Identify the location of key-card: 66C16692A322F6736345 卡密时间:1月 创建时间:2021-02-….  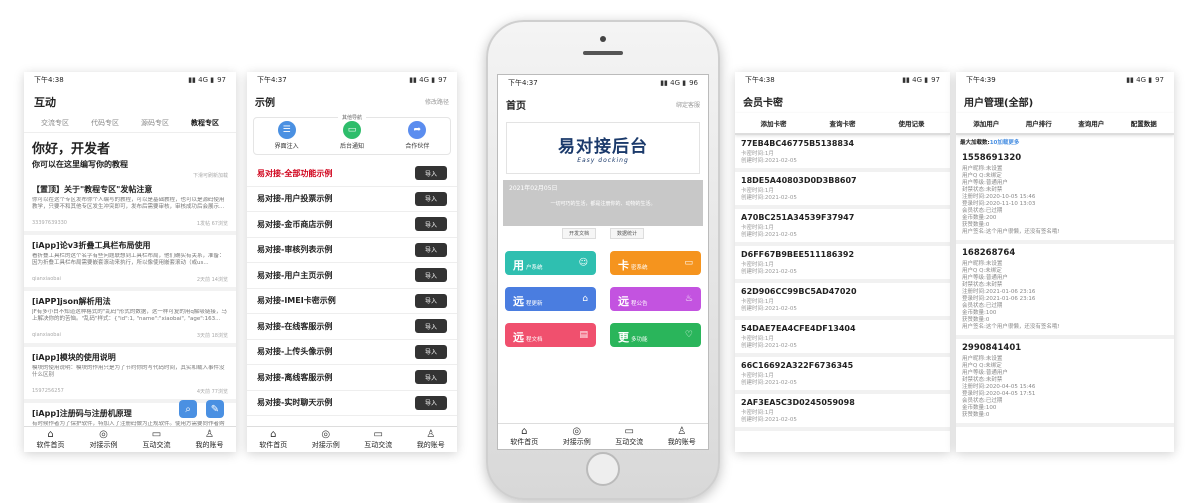
(842, 375).